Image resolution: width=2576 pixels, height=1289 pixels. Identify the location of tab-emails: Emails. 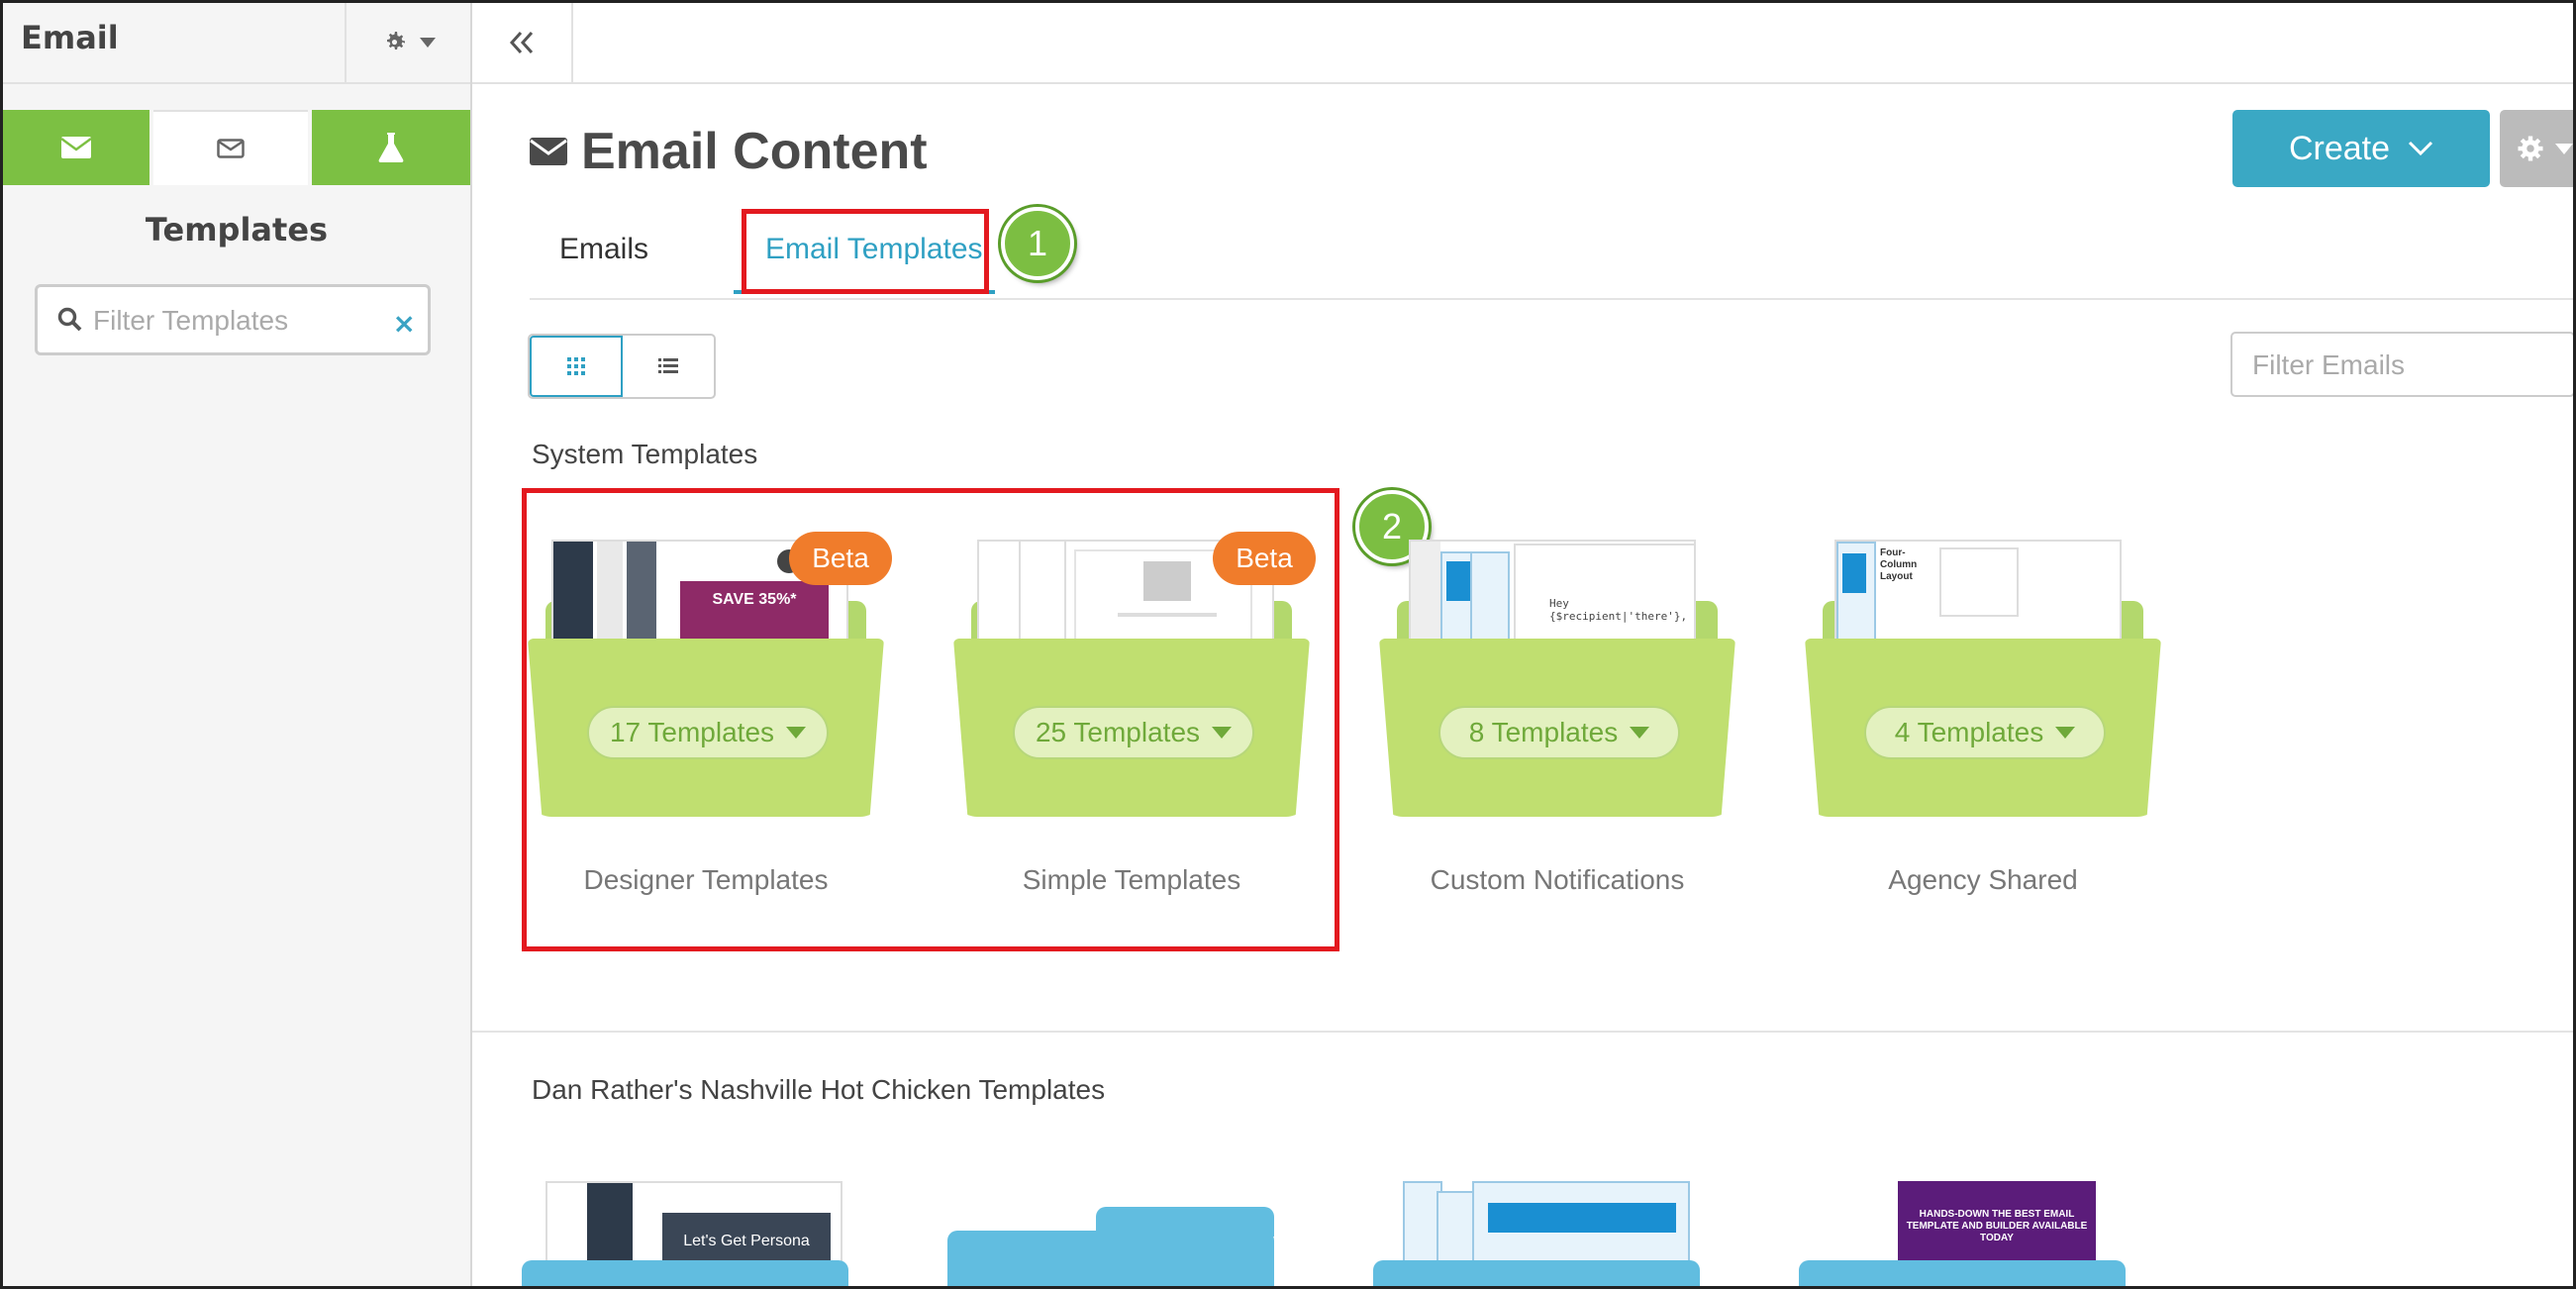
(604, 250).